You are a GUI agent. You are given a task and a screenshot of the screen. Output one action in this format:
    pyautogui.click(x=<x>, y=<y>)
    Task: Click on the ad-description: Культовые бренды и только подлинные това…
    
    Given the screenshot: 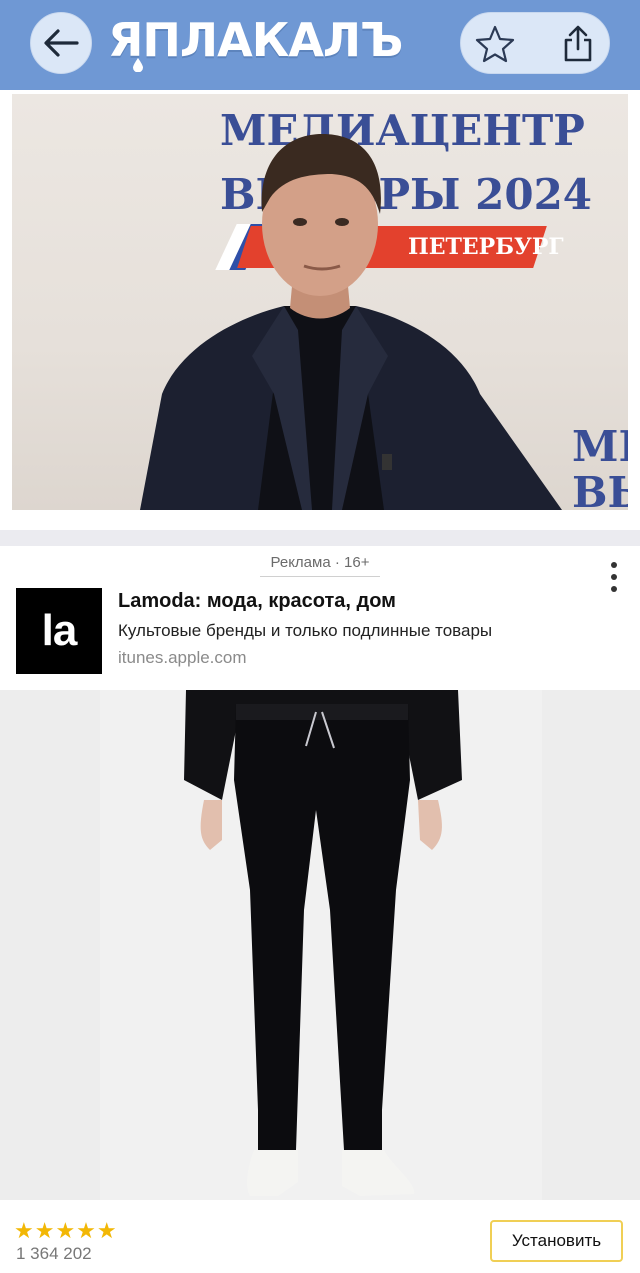 What is the action you would take?
    pyautogui.click(x=305, y=631)
    